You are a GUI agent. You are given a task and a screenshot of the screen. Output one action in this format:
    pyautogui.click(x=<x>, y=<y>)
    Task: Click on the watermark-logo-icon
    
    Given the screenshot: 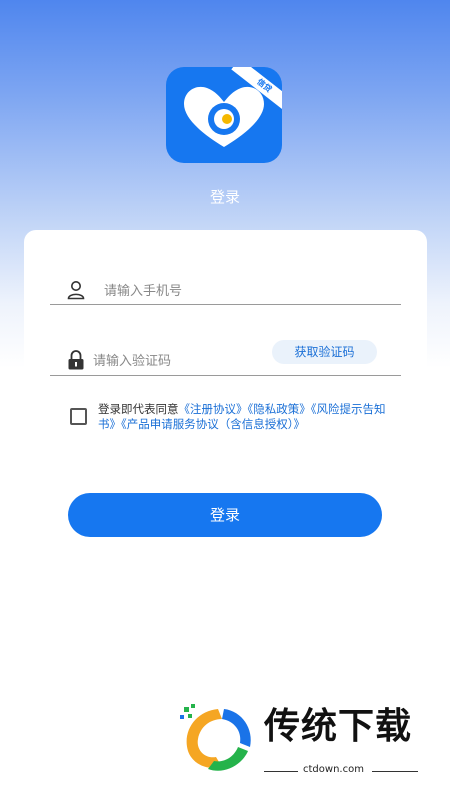 What is the action you would take?
    pyautogui.click(x=215, y=737)
    